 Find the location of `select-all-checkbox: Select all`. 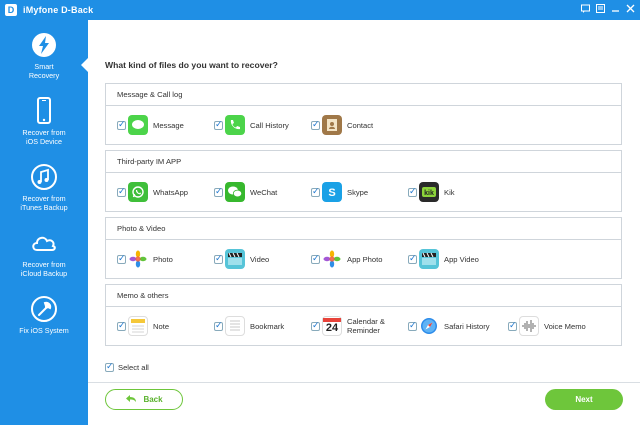

select-all-checkbox: Select all is located at coordinates (127, 367).